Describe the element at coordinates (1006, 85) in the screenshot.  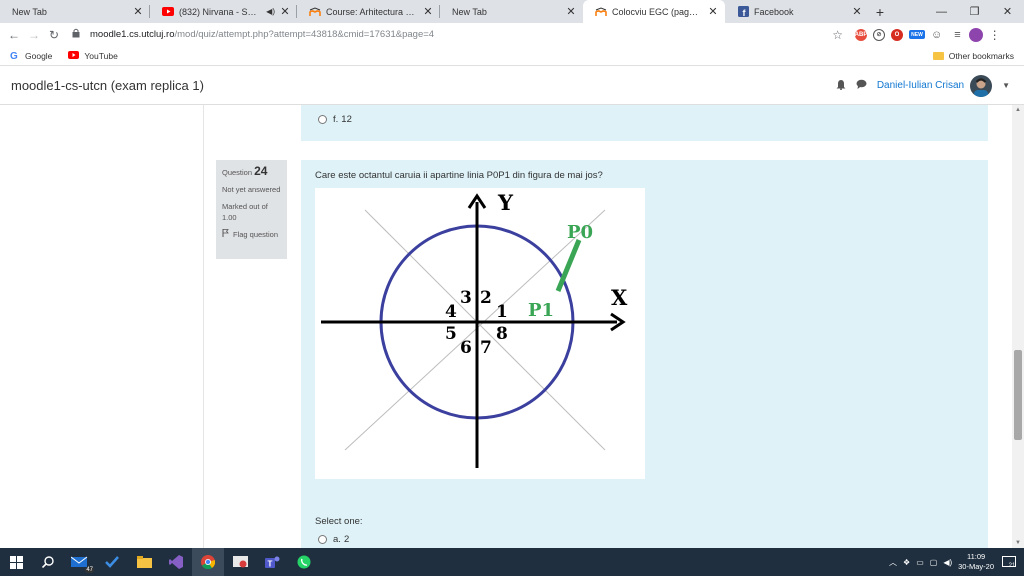
I see `chevron-down-icon: ▼` at that location.